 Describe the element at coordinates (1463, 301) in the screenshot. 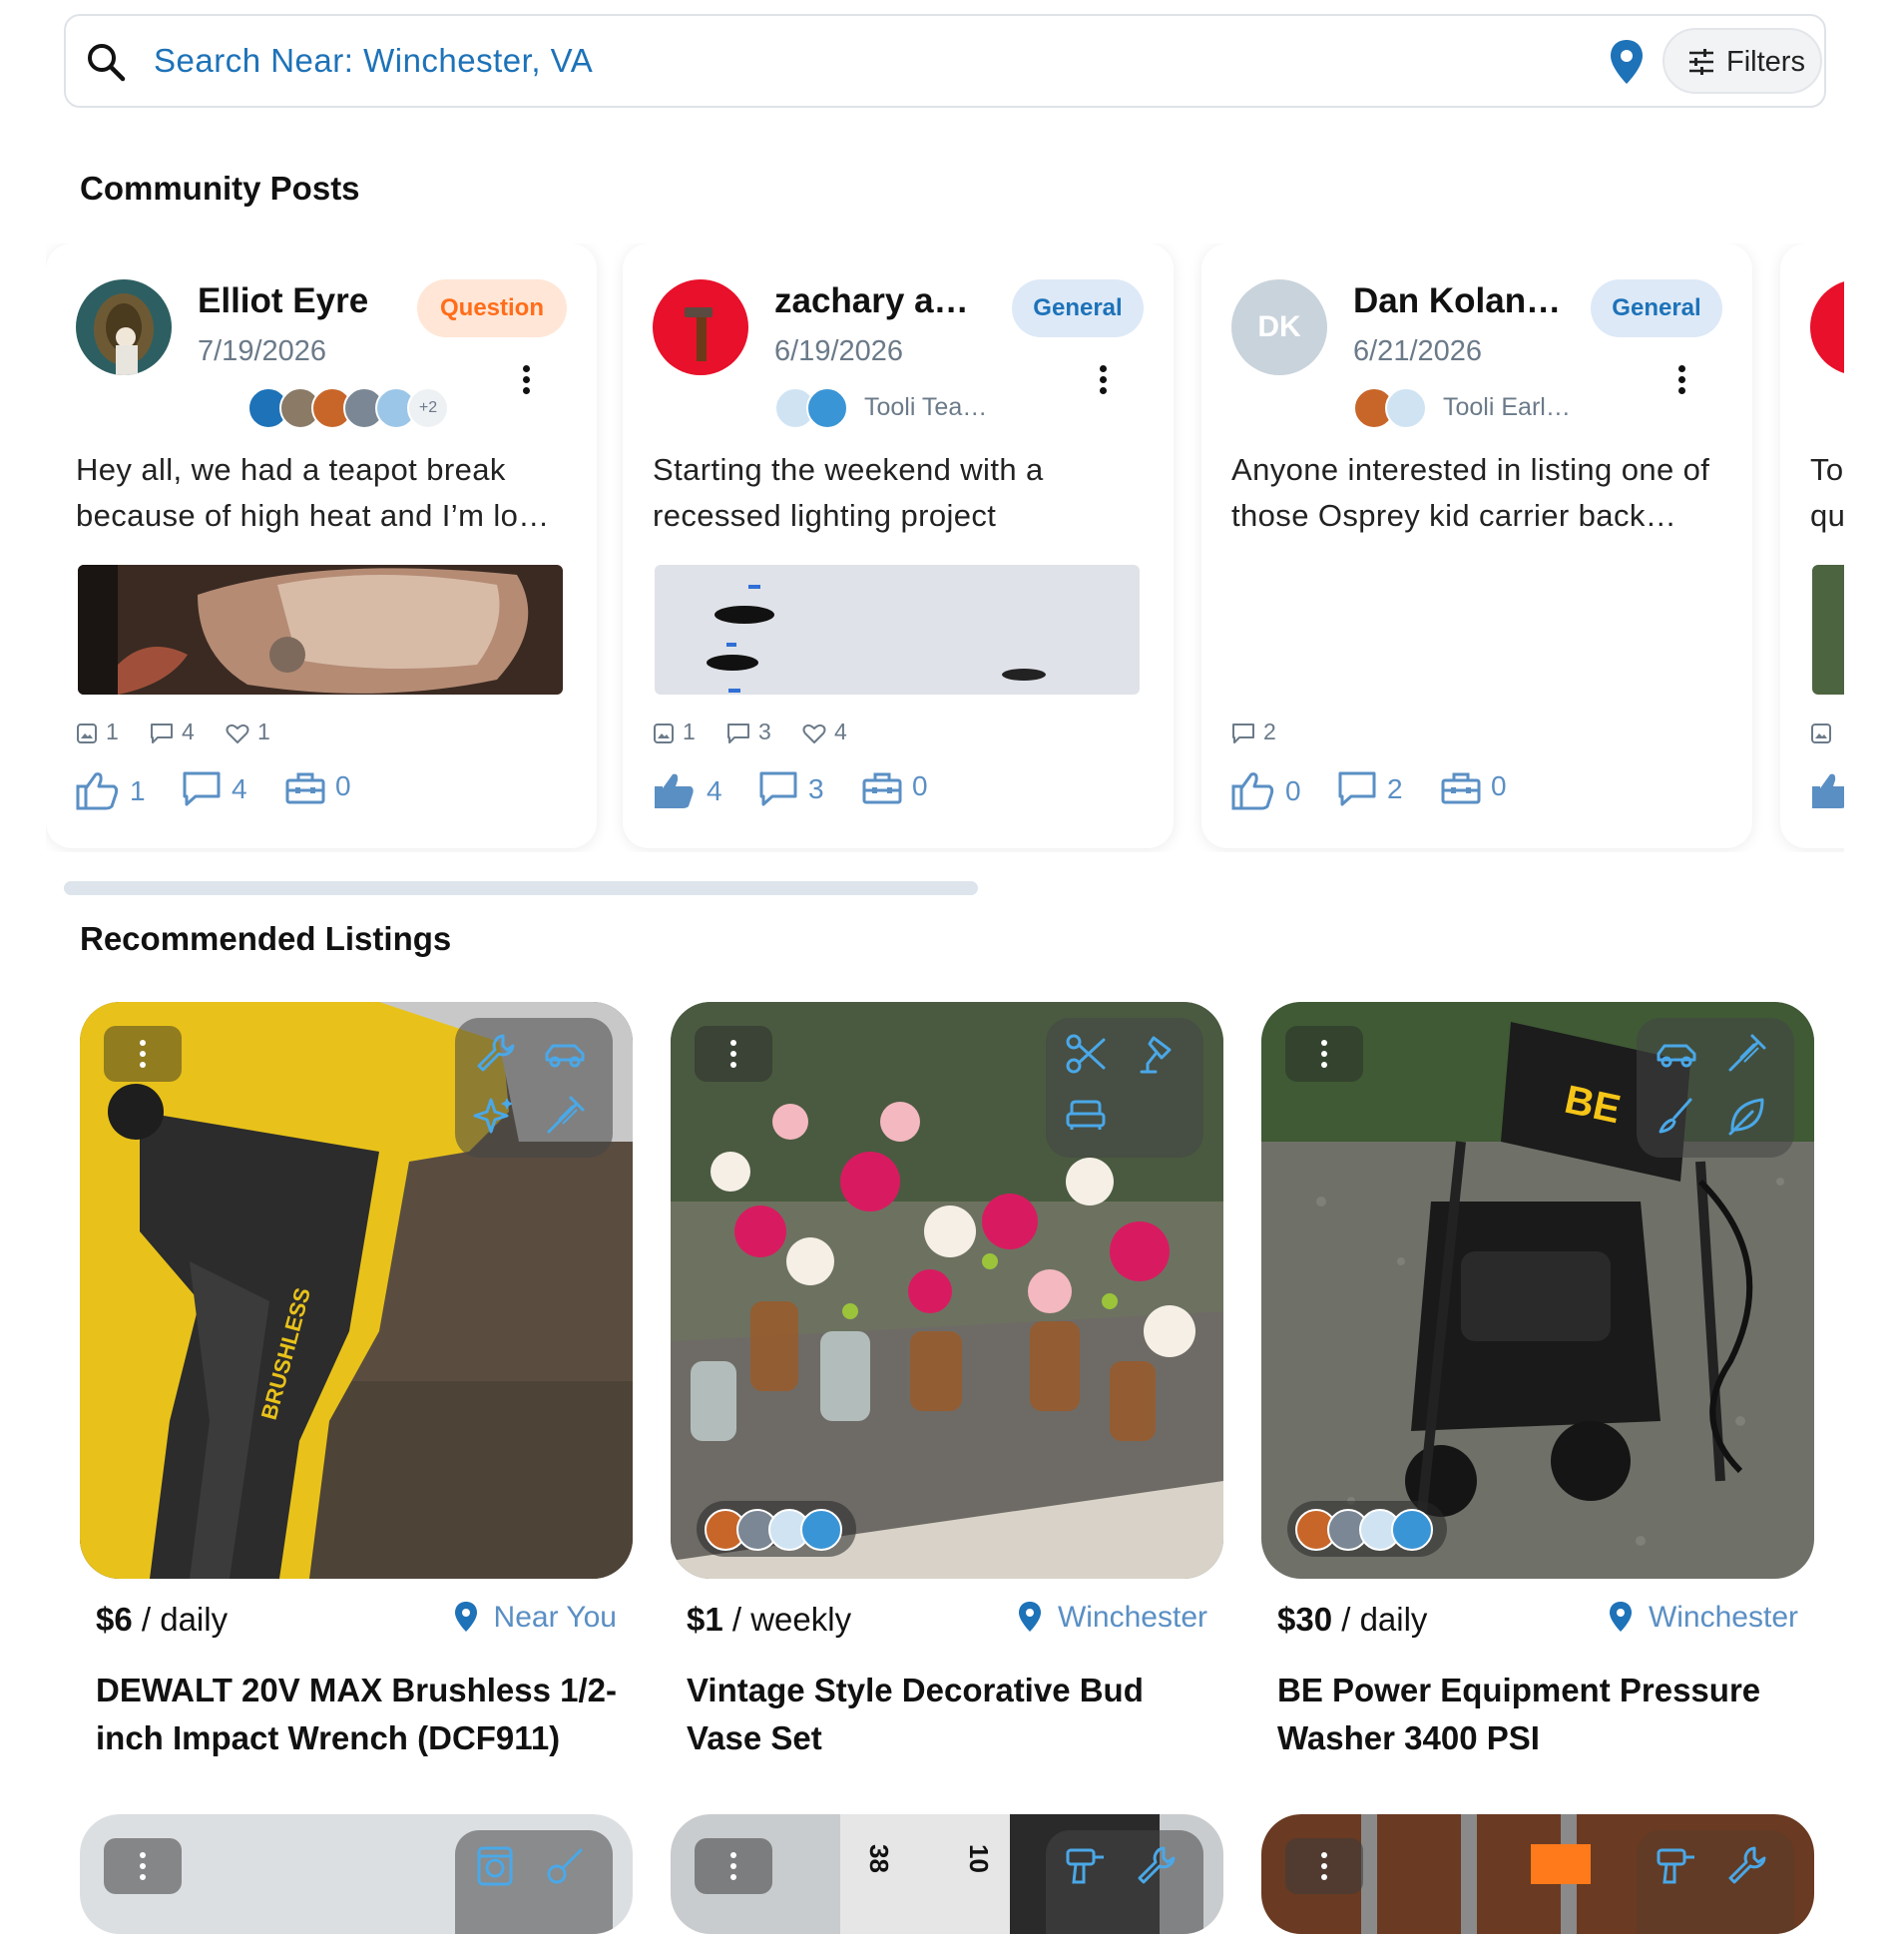

I see `post-author: Dan Kolansky` at that location.